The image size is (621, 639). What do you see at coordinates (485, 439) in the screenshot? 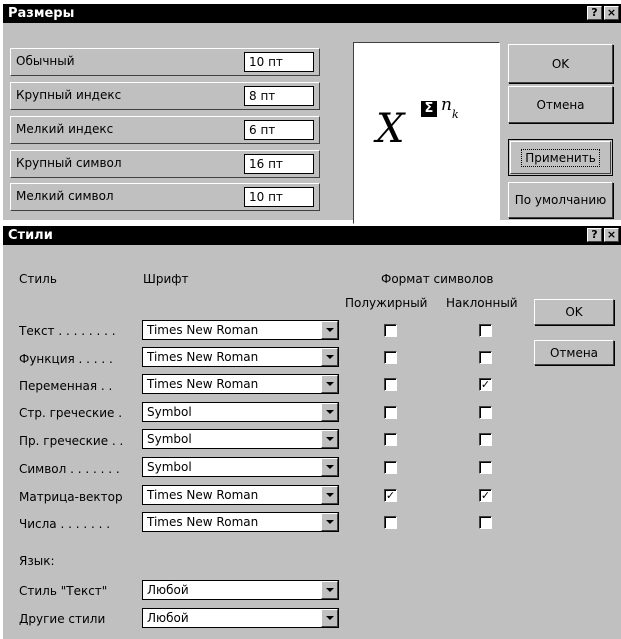
I see `italic-checkbox-uc-greek` at bounding box center [485, 439].